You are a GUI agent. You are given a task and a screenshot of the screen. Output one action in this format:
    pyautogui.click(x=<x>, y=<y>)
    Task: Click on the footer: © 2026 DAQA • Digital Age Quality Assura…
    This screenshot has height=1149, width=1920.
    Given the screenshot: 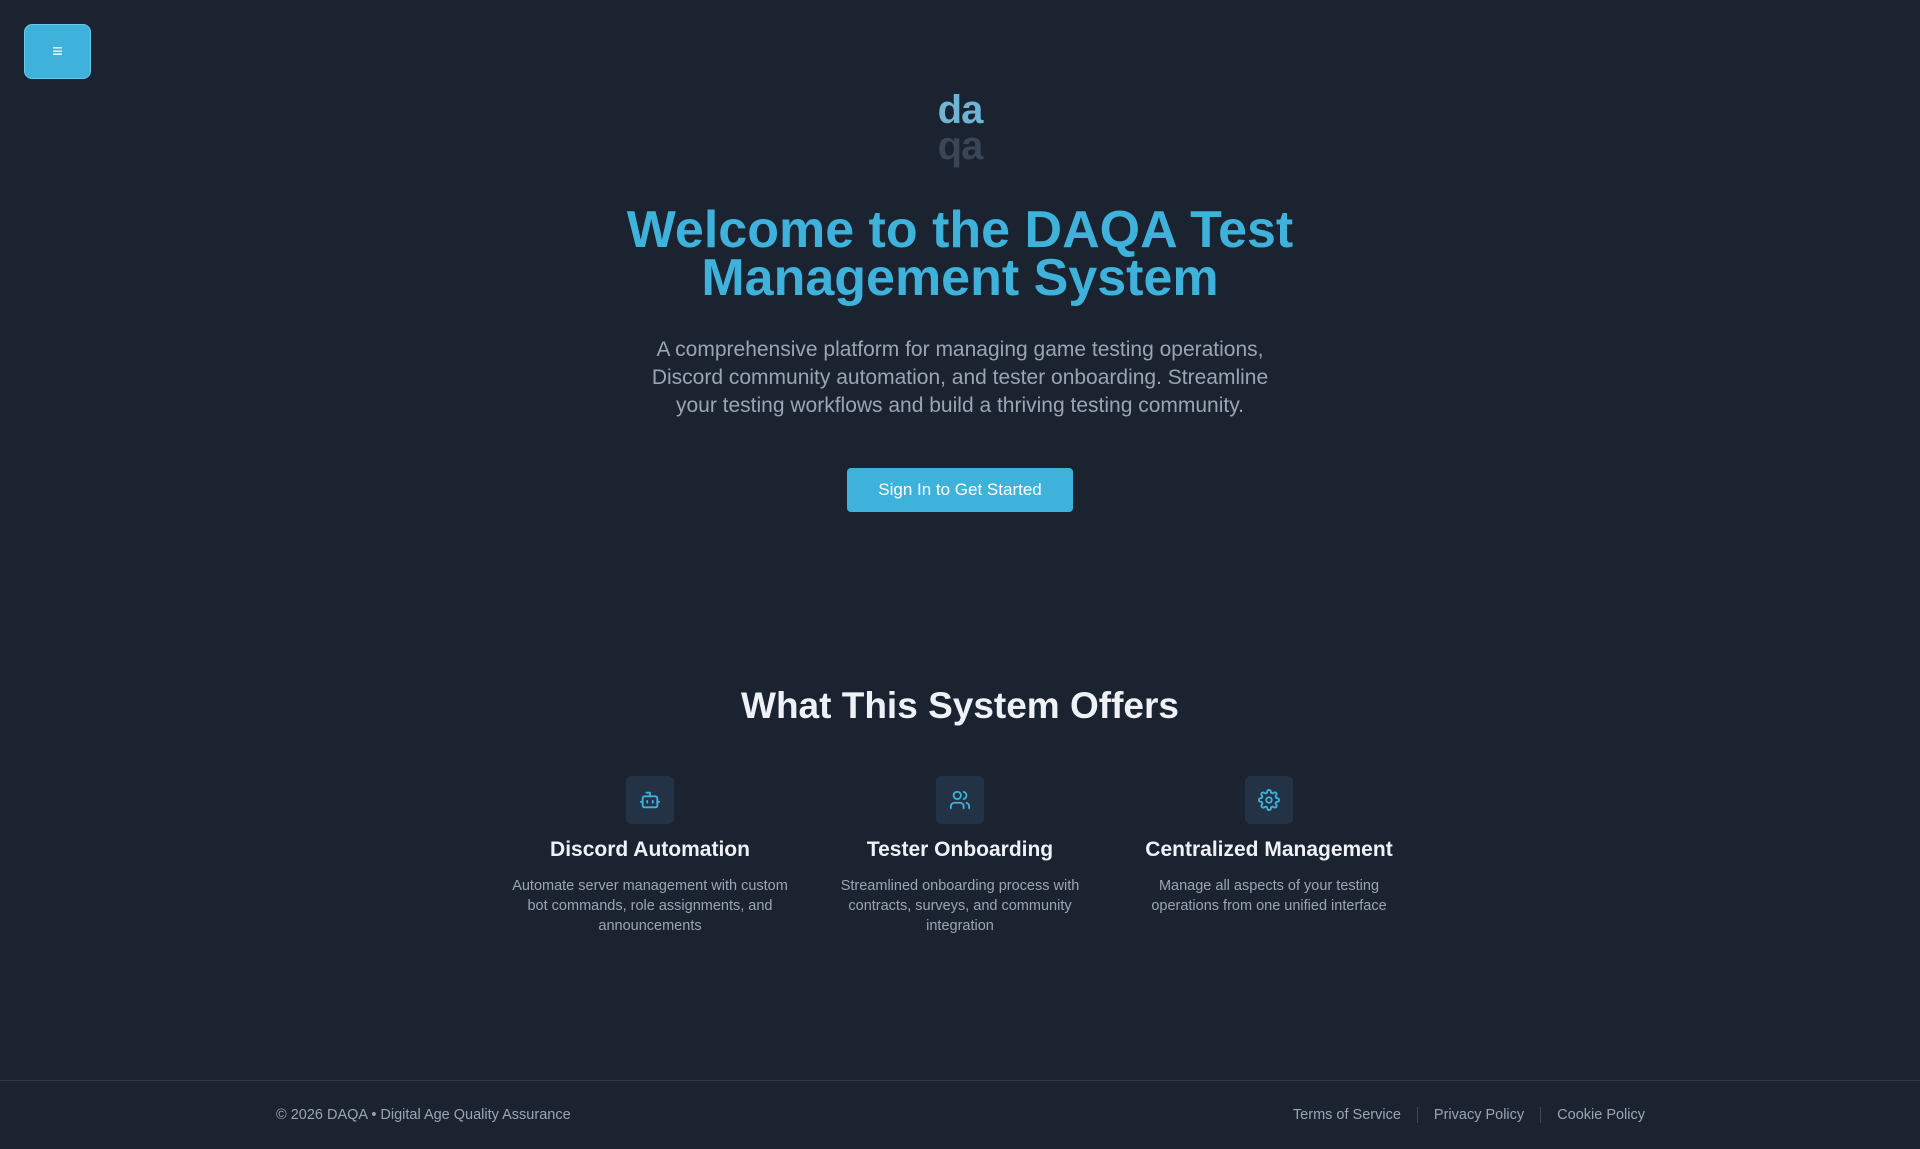 What is the action you would take?
    pyautogui.click(x=960, y=1114)
    